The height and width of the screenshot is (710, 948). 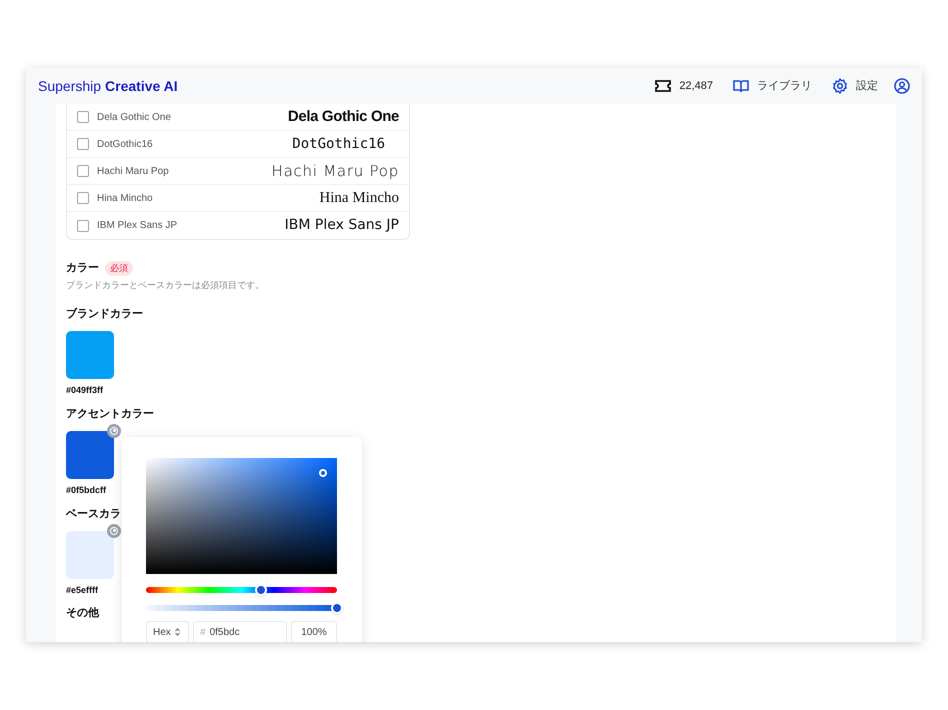 I want to click on color-hex: #049ff3ff, so click(x=85, y=390).